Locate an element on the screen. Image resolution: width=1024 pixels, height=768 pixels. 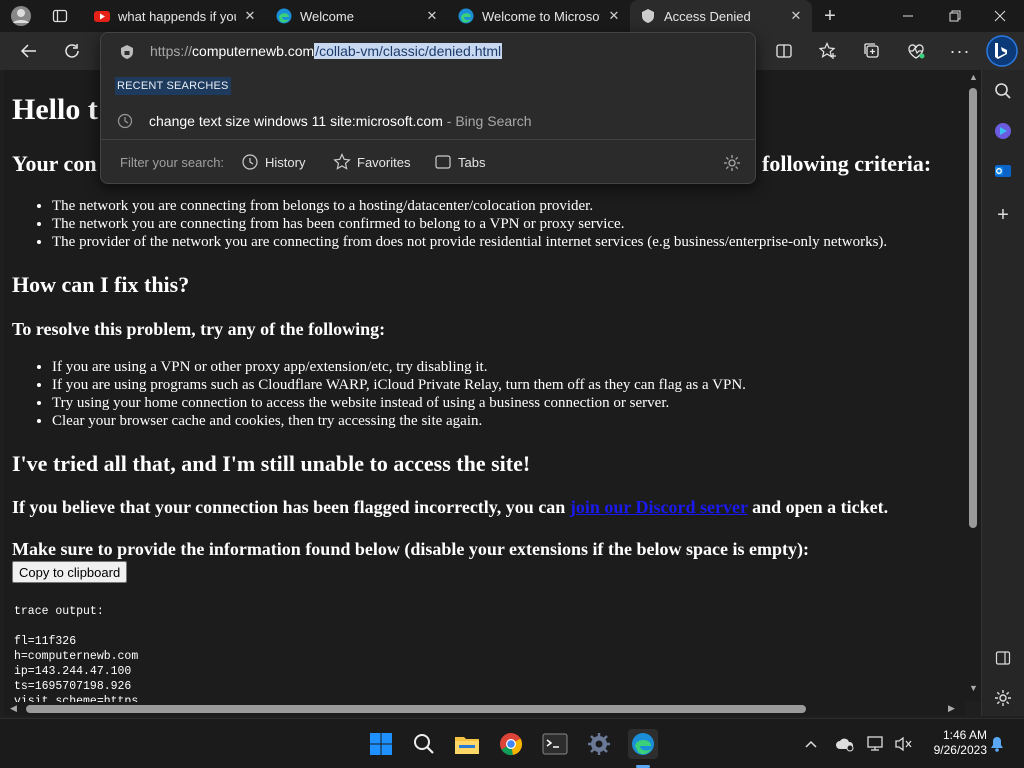
filter-favorites-label: Favorites is located at coordinates (384, 162).